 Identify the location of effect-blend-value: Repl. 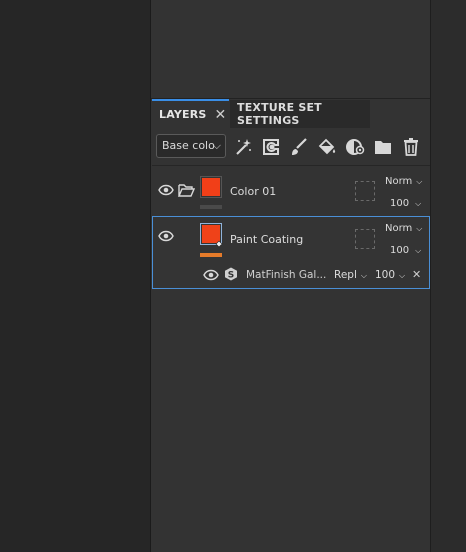
(345, 275).